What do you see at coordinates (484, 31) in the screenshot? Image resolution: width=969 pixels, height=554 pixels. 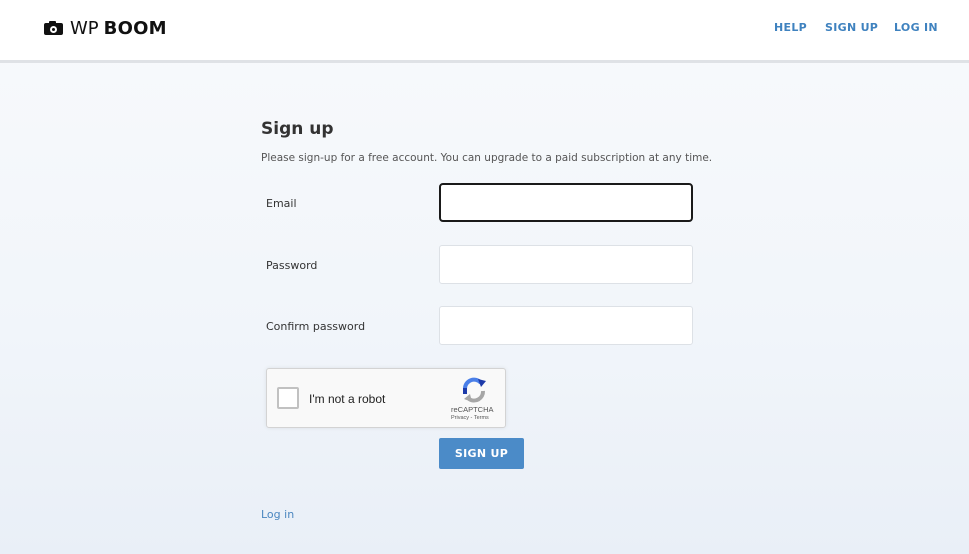 I see `top-header: WP BOOM HELP SIGN UP LOG IN` at bounding box center [484, 31].